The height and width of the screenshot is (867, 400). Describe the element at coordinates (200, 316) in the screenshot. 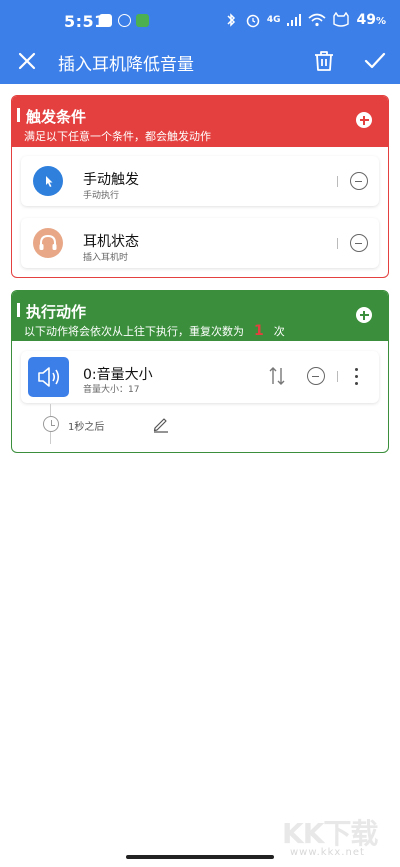

I see `action-panel-header: 执行动作 以下动作将会依次从上往下执行，重复次数为 1 次` at that location.